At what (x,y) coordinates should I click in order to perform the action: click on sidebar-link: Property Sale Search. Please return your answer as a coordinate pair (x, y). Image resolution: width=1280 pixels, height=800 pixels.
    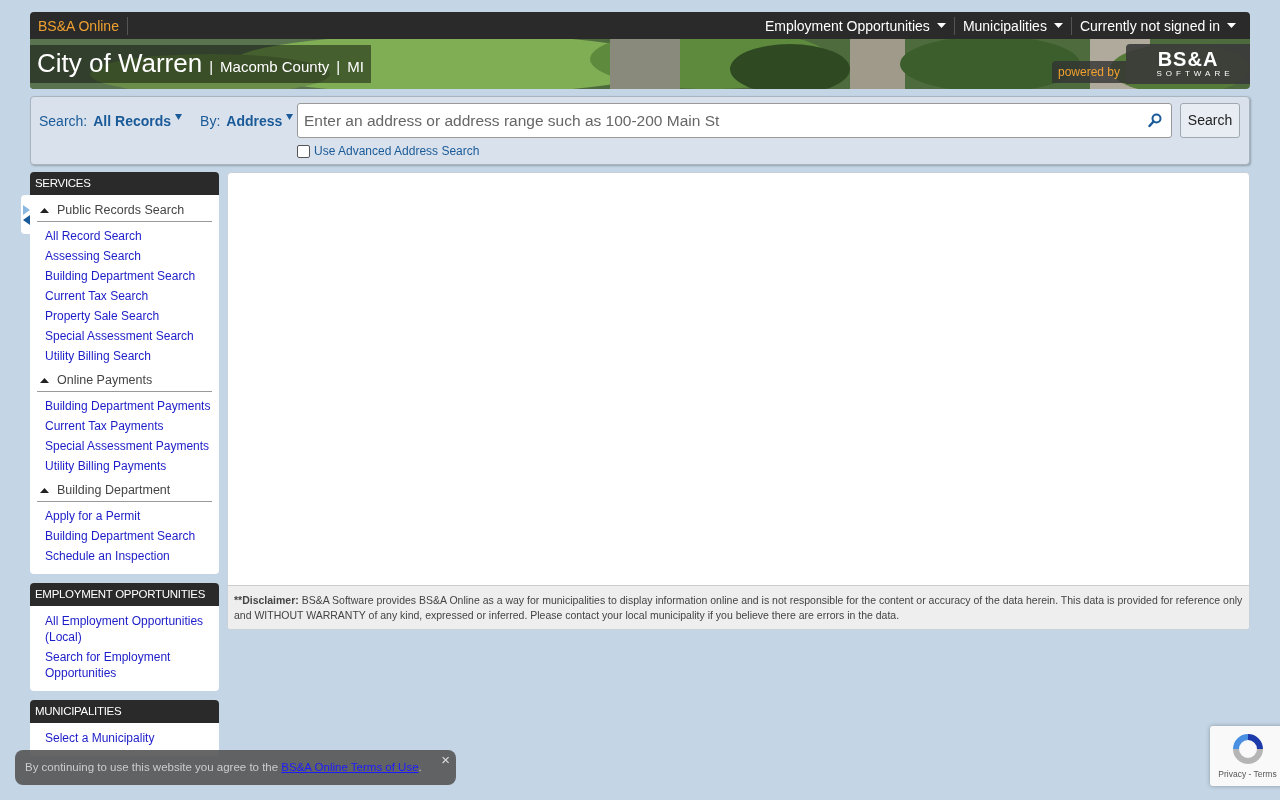
    Looking at the image, I should click on (128, 316).